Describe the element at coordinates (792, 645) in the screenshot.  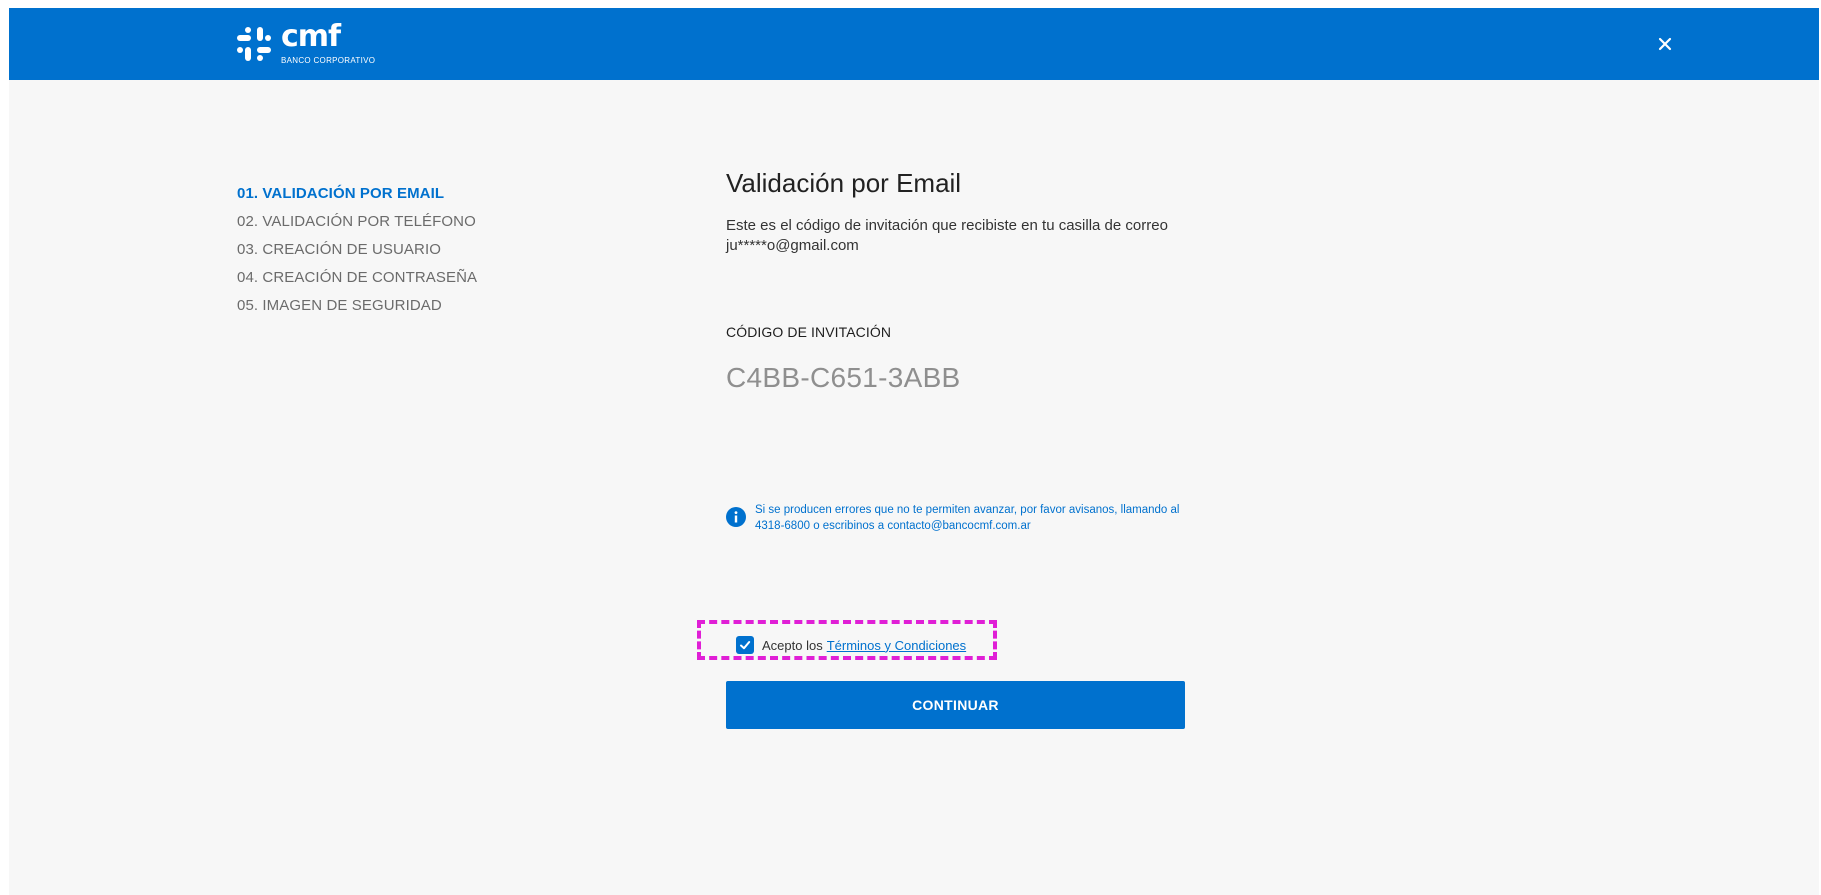
I see `terms-label: Acepto los` at that location.